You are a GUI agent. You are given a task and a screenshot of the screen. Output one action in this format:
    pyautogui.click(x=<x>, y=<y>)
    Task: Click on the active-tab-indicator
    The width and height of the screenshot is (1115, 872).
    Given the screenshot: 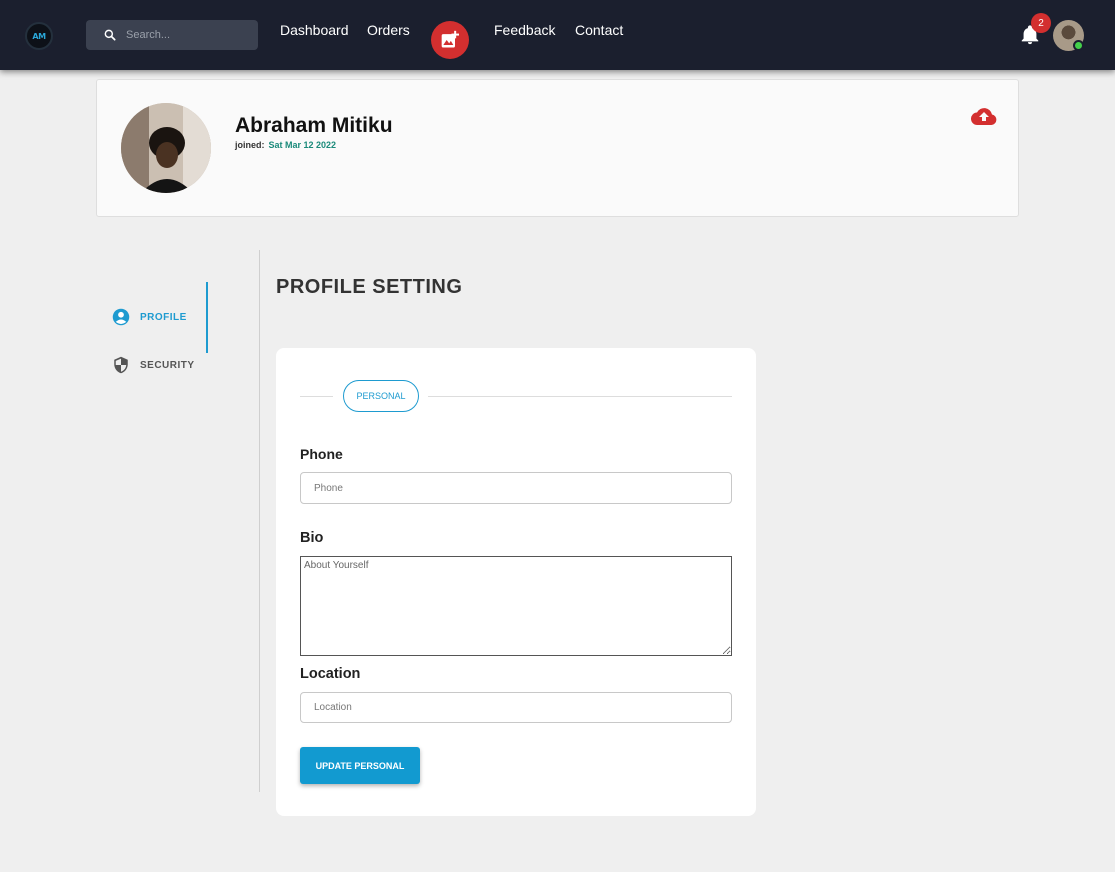 What is the action you would take?
    pyautogui.click(x=207, y=317)
    